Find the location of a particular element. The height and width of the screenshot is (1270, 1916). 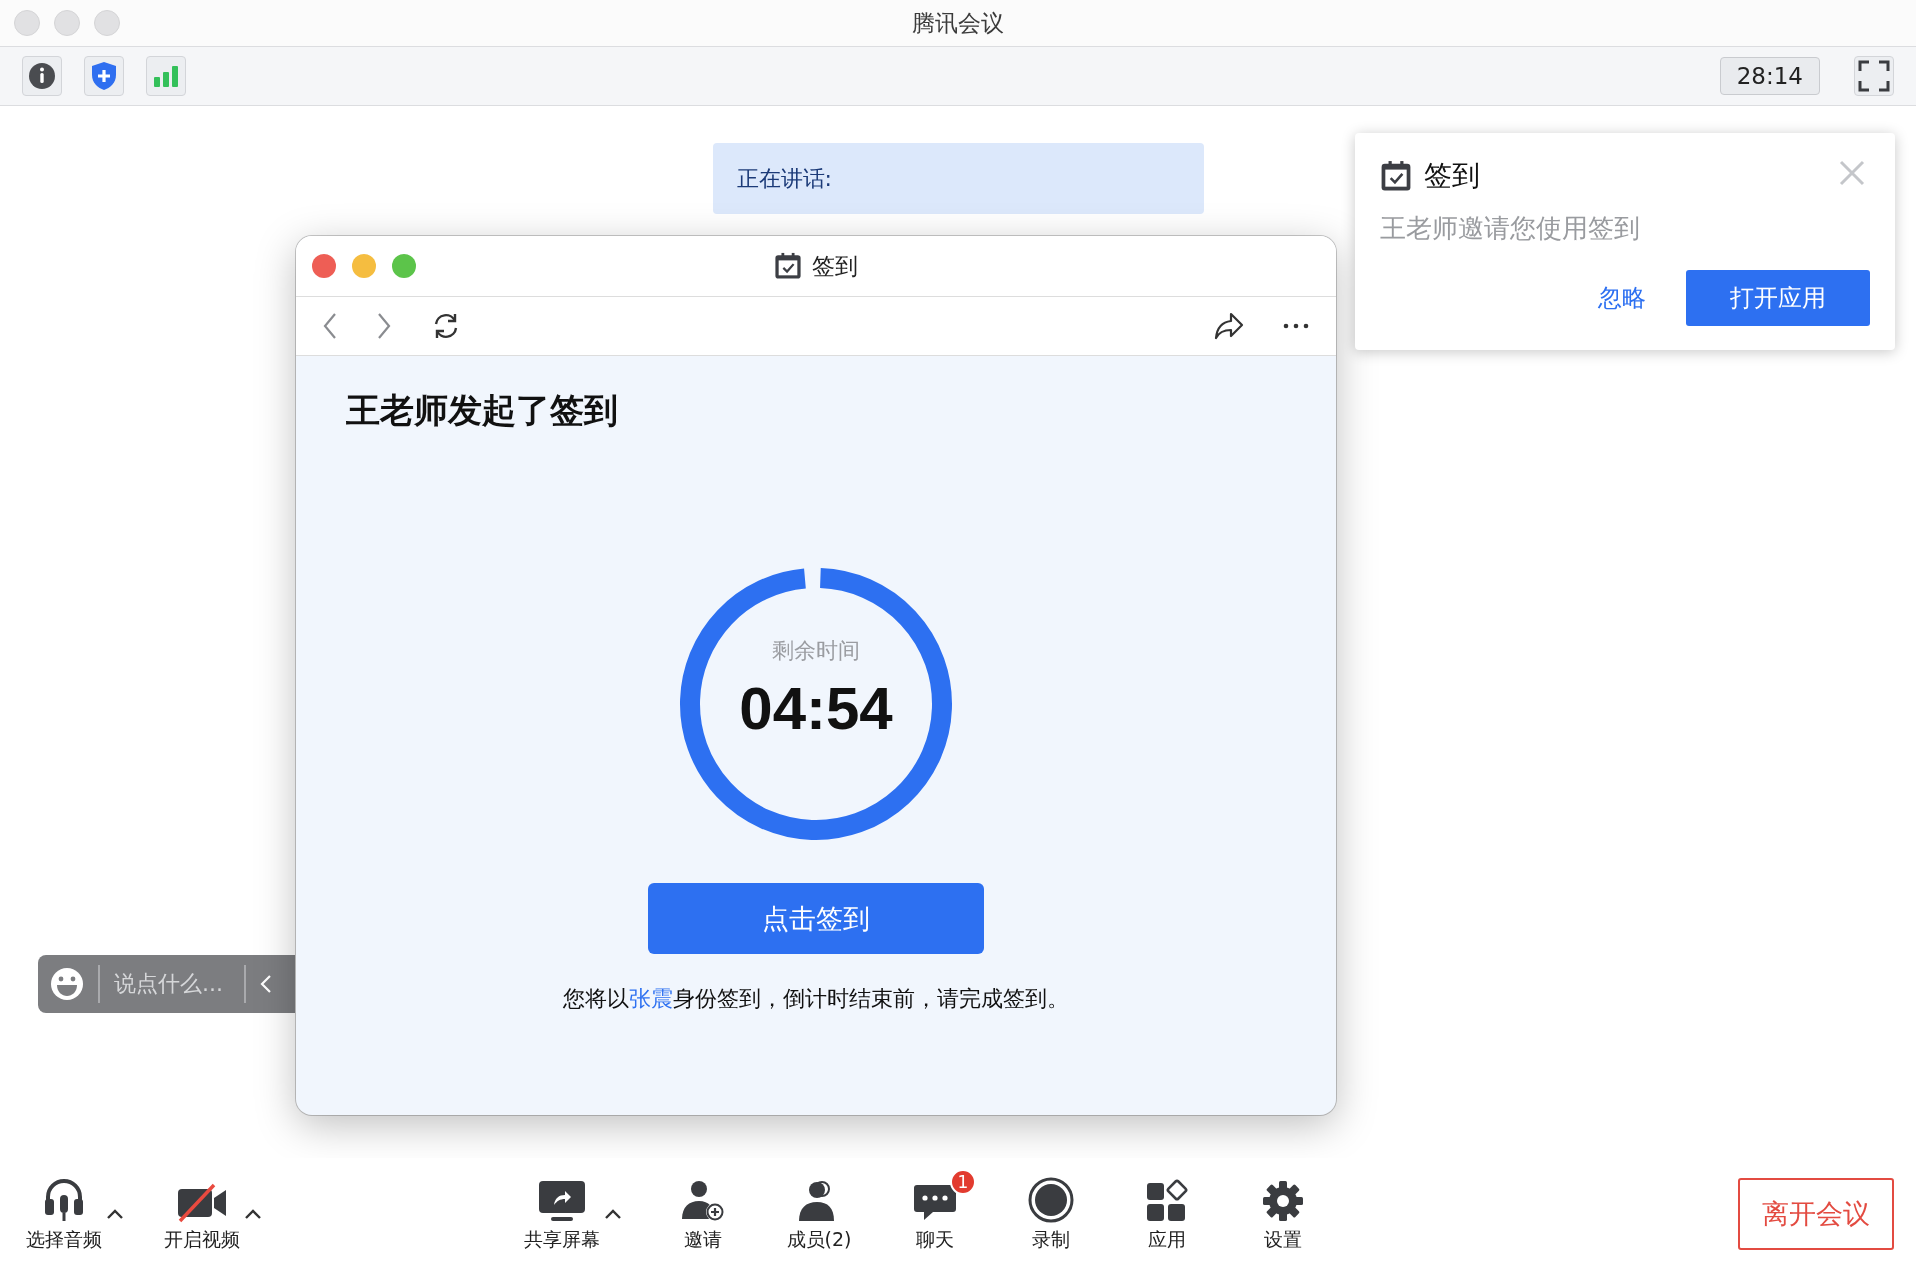

toolbar-button: 邀请 is located at coordinates (703, 1214).